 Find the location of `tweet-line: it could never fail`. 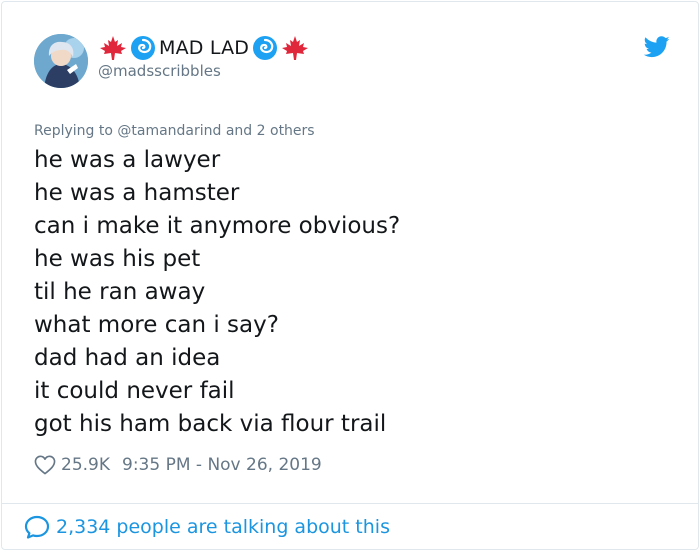

tweet-line: it could never fail is located at coordinates (134, 391).